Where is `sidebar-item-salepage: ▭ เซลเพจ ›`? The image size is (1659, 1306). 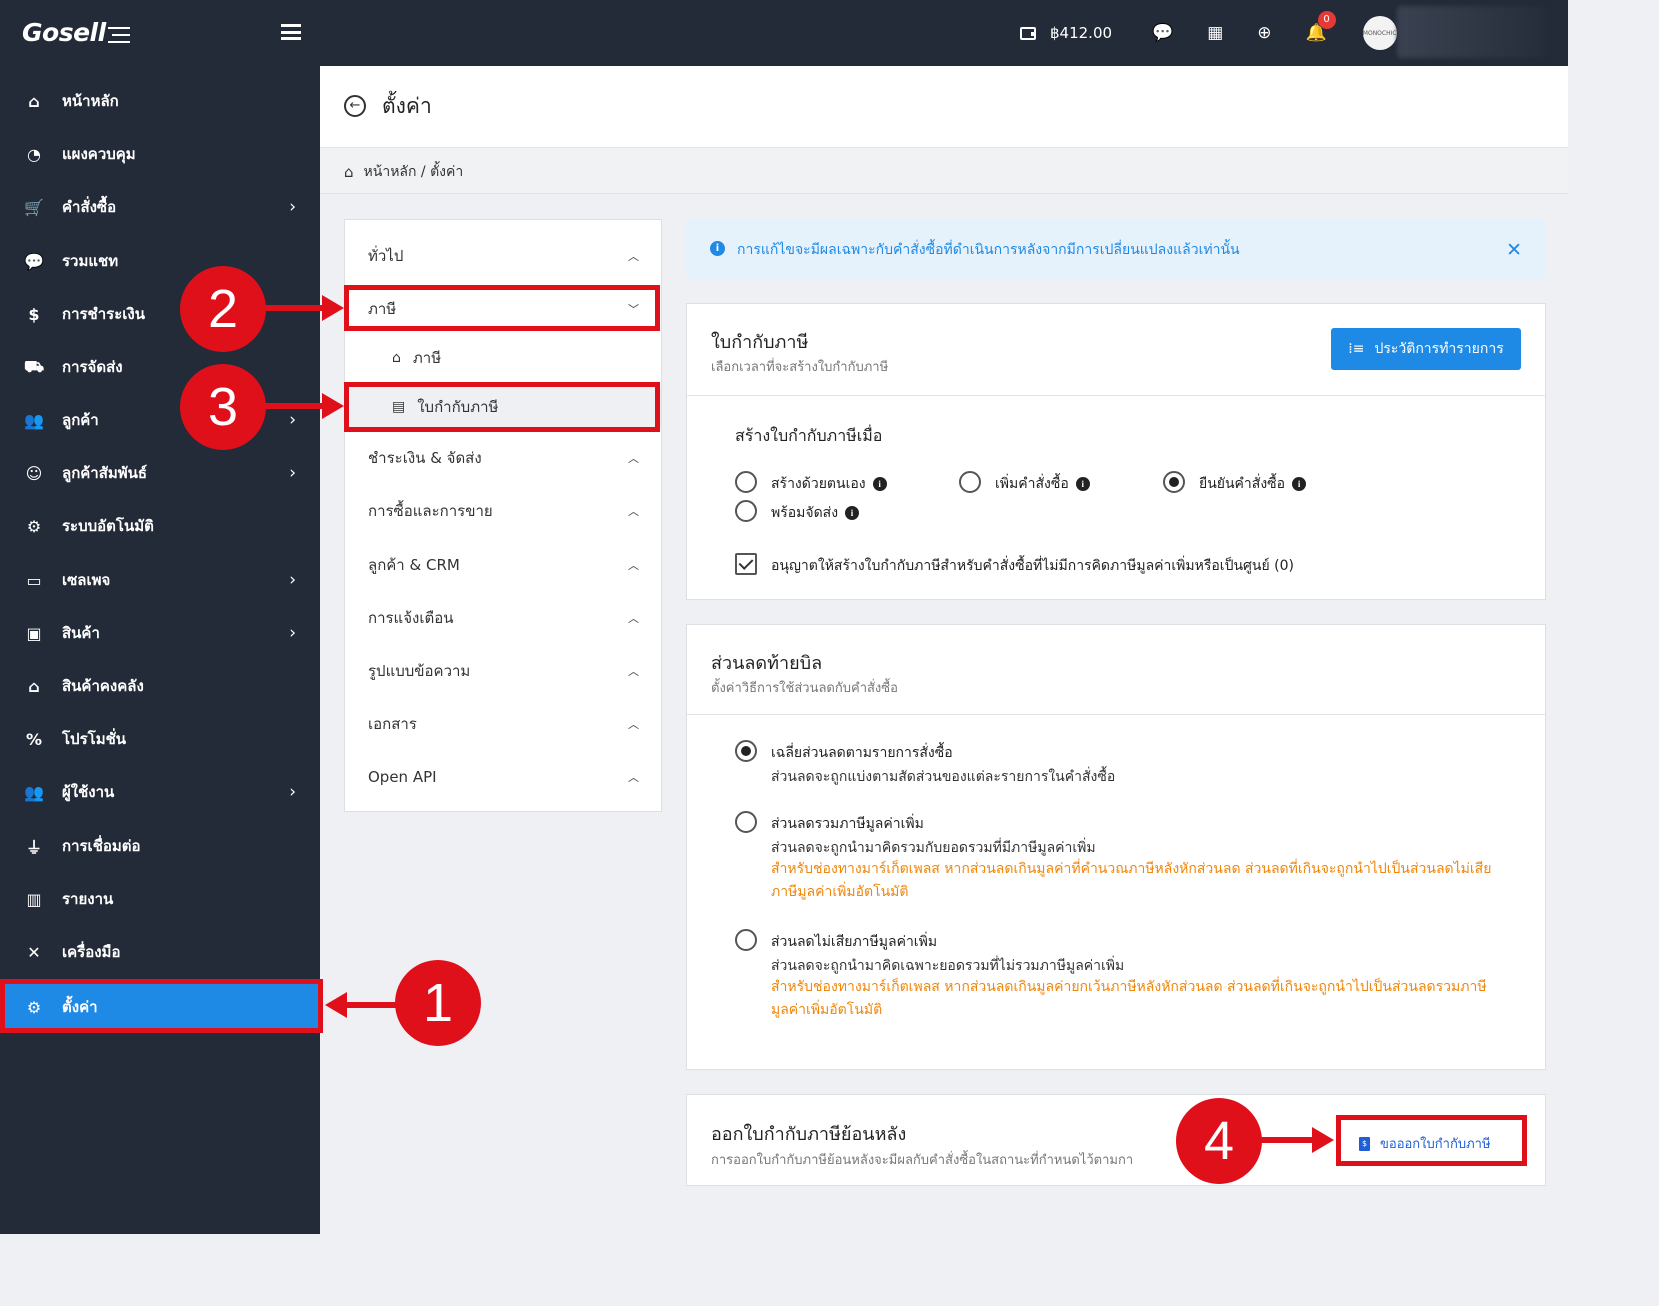
sidebar-item-salepage: ▭ เซลเพจ › is located at coordinates (160, 580).